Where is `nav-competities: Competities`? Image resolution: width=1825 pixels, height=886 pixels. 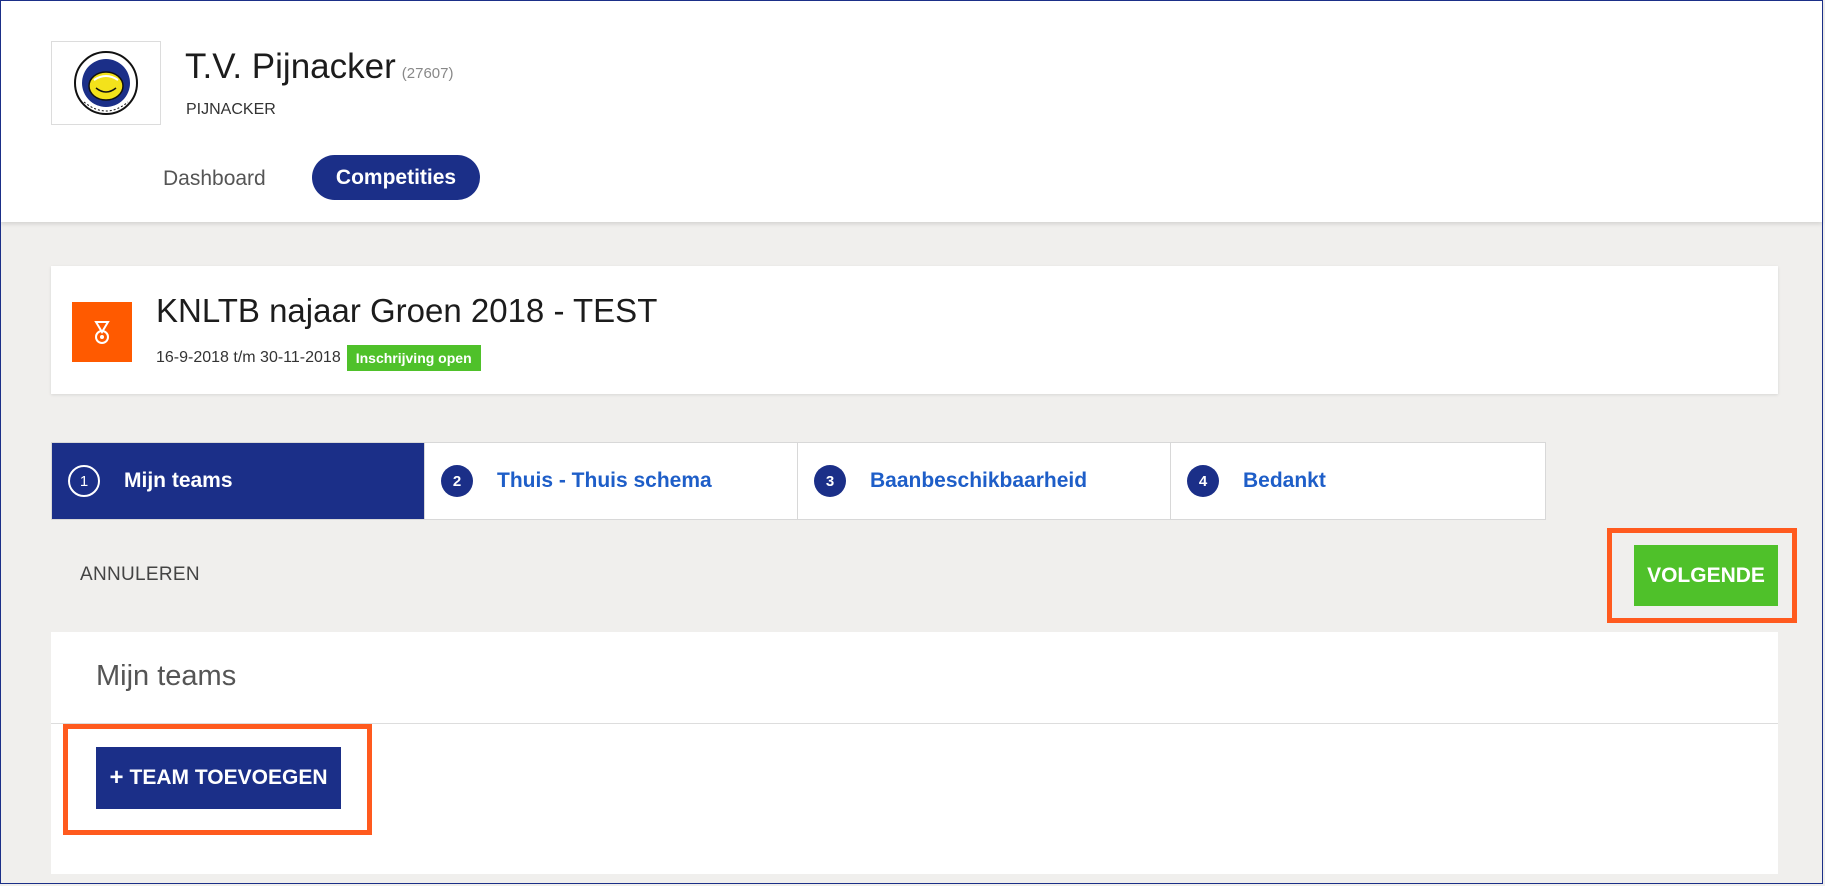
nav-competities: Competities is located at coordinates (396, 177).